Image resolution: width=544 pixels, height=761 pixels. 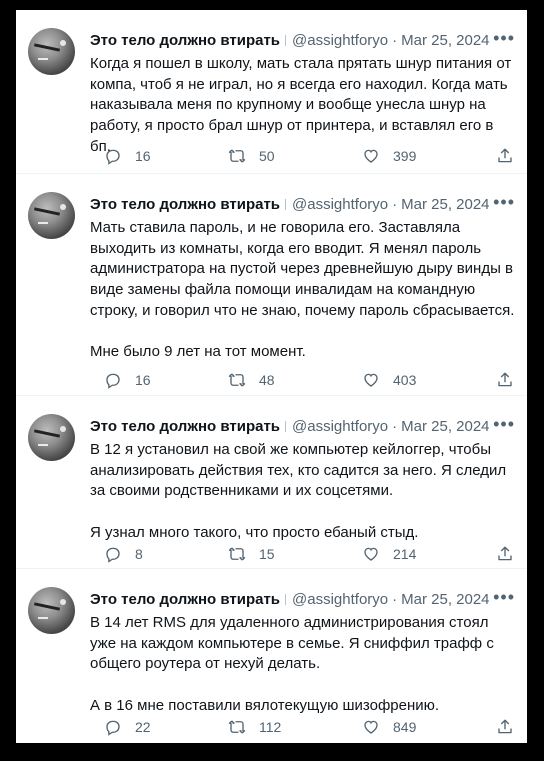 What do you see at coordinates (389, 156) in the screenshot?
I see `like-button: 399` at bounding box center [389, 156].